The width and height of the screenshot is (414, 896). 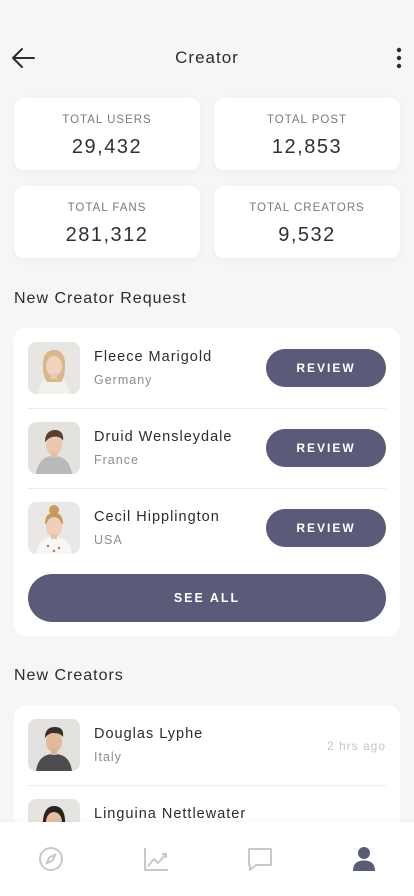 What do you see at coordinates (207, 859) in the screenshot?
I see `bottom-nav` at bounding box center [207, 859].